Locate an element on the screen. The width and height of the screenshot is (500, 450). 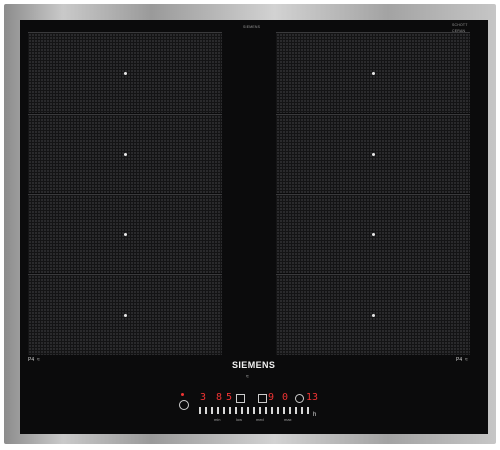
zone-select-left-button is located at coordinates (240, 398).